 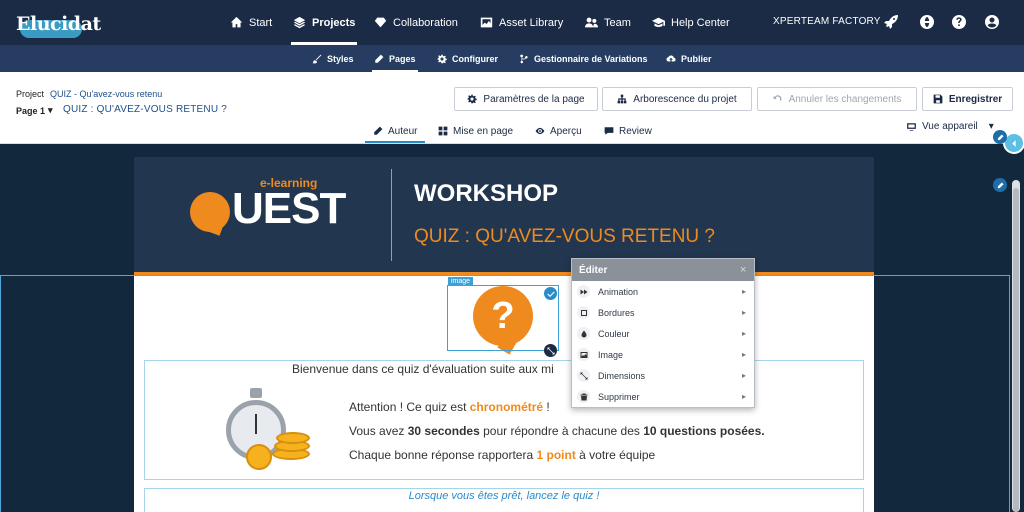 I want to click on chevron-down-icon: ▾, so click(x=50, y=110).